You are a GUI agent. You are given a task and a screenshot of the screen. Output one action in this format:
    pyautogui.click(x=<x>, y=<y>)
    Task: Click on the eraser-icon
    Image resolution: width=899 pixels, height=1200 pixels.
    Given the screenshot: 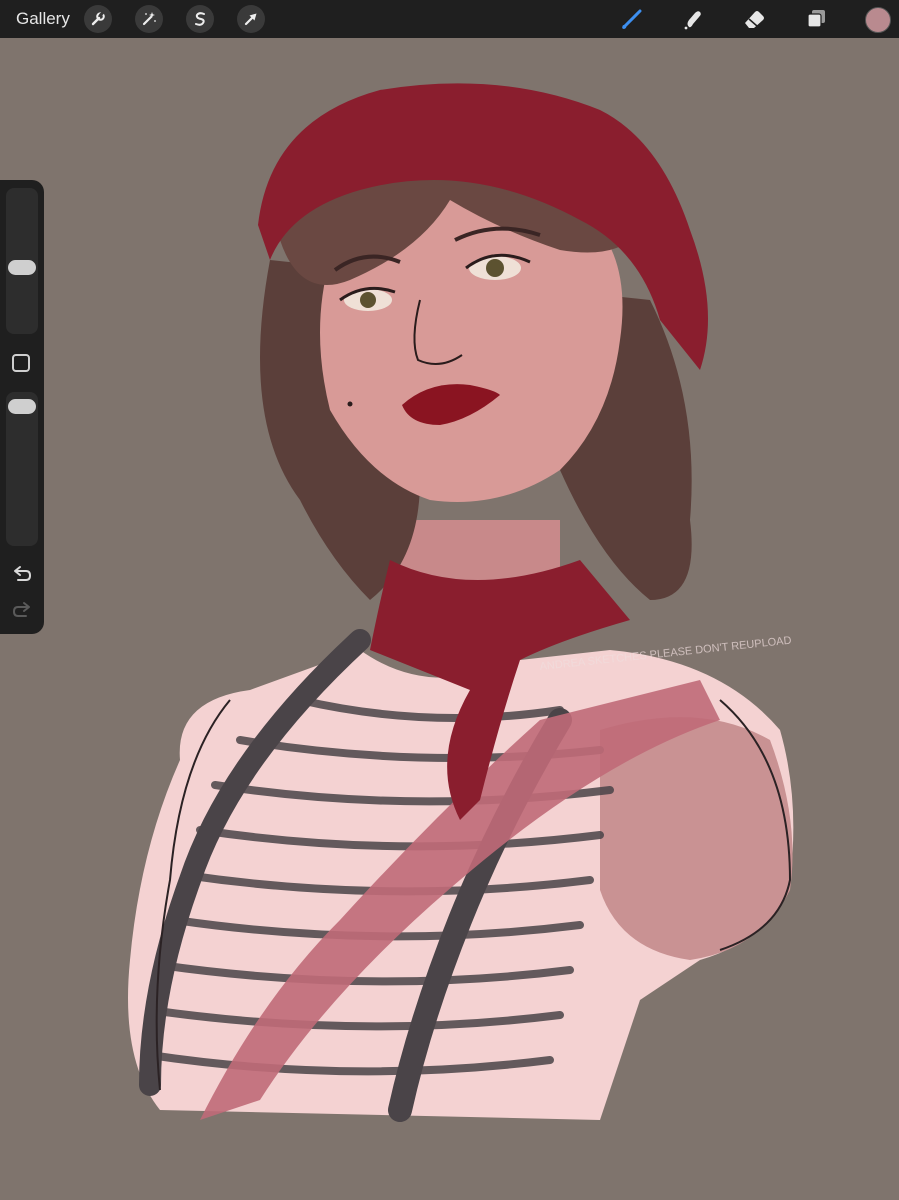 What is the action you would take?
    pyautogui.click(x=754, y=19)
    